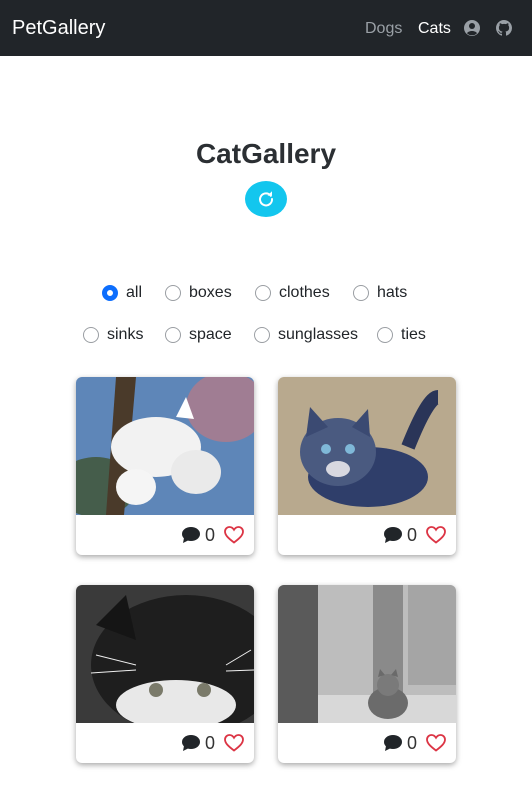 This screenshot has width=532, height=793. I want to click on nav-link-cats: Cats, so click(434, 29).